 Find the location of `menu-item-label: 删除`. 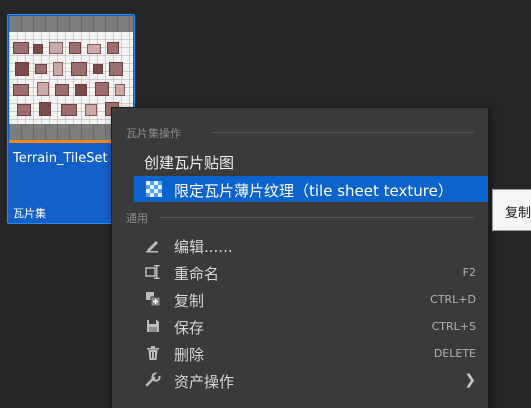

menu-item-label: 删除 is located at coordinates (189, 355).